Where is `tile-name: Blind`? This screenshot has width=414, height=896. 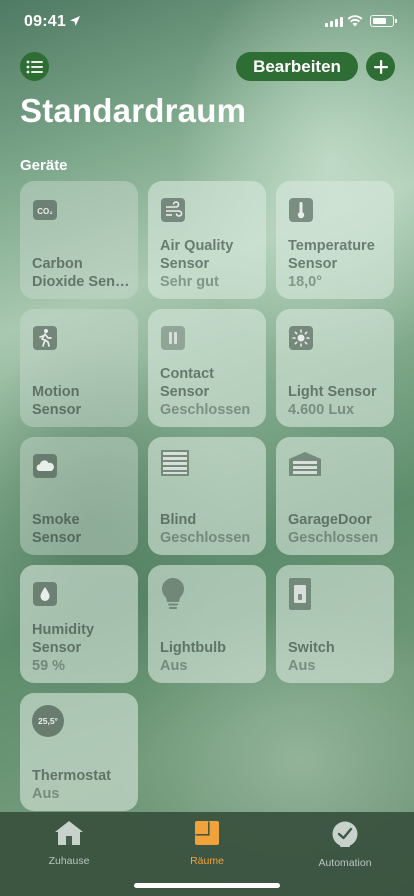 tile-name: Blind is located at coordinates (178, 520).